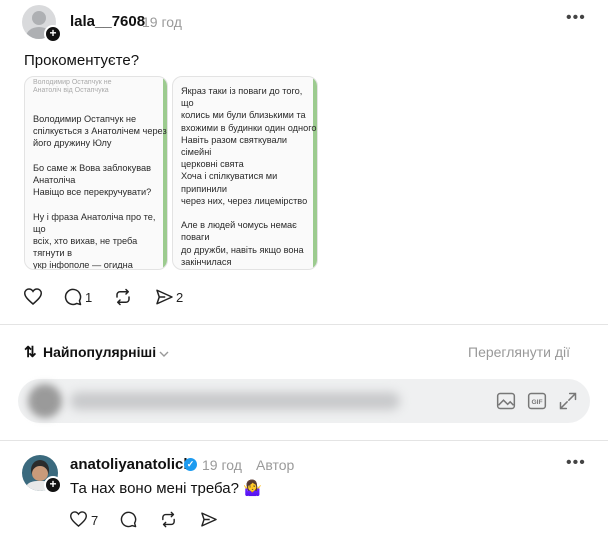 This screenshot has width=608, height=554. Describe the element at coordinates (83, 265) in the screenshot. I see `image-text-line: укр інфополе — огидна` at that location.